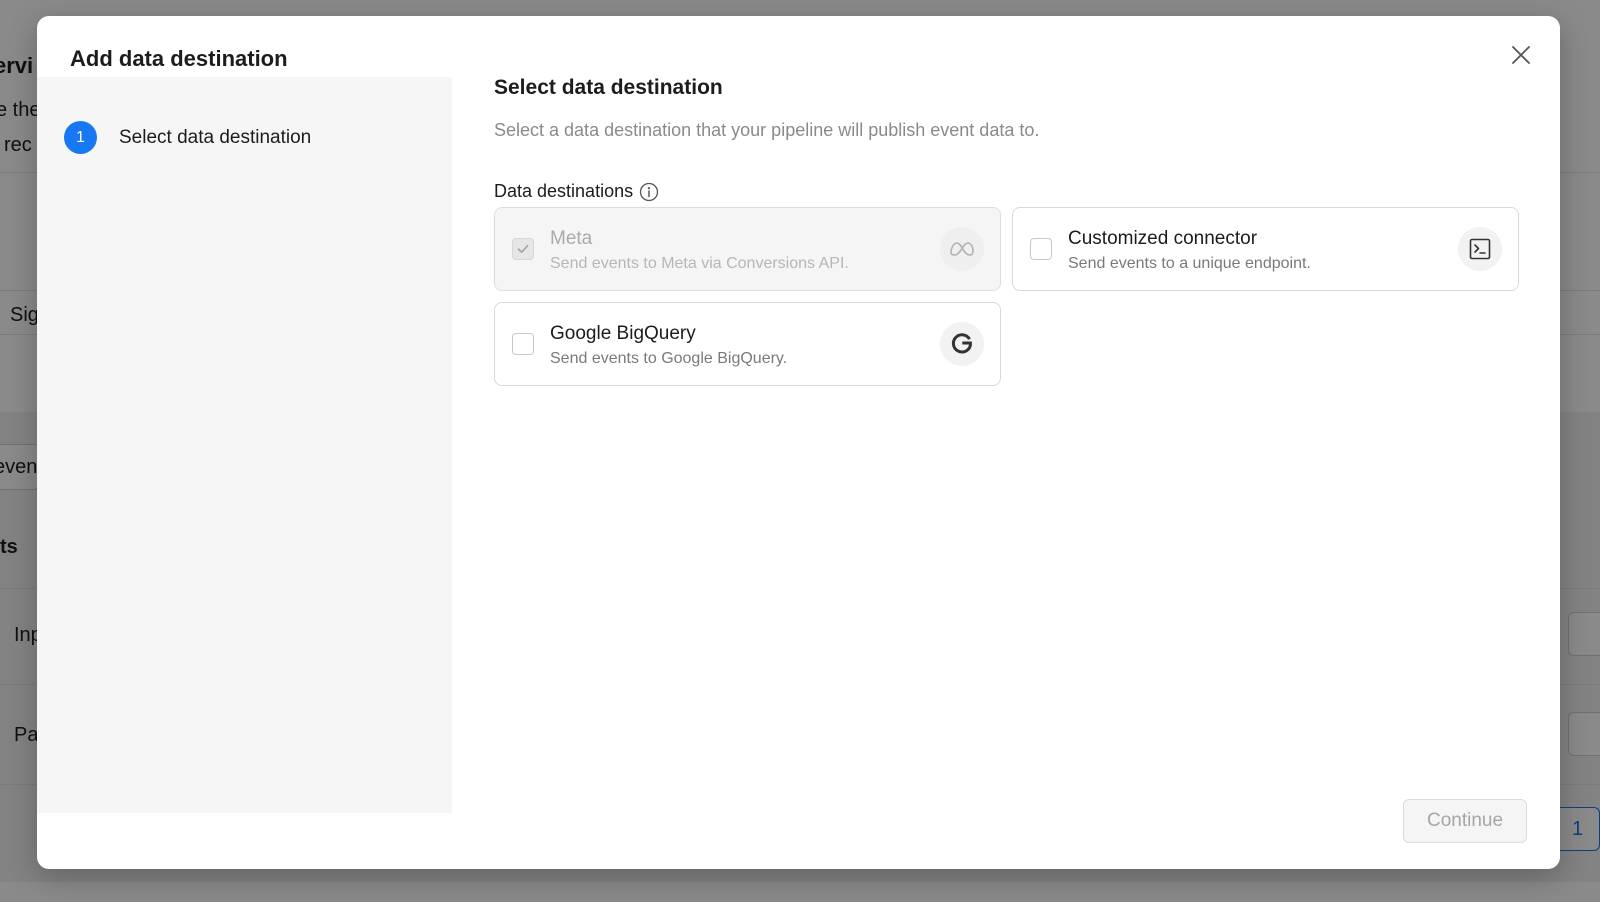  What do you see at coordinates (1480, 249) in the screenshot?
I see `terminal-icon` at bounding box center [1480, 249].